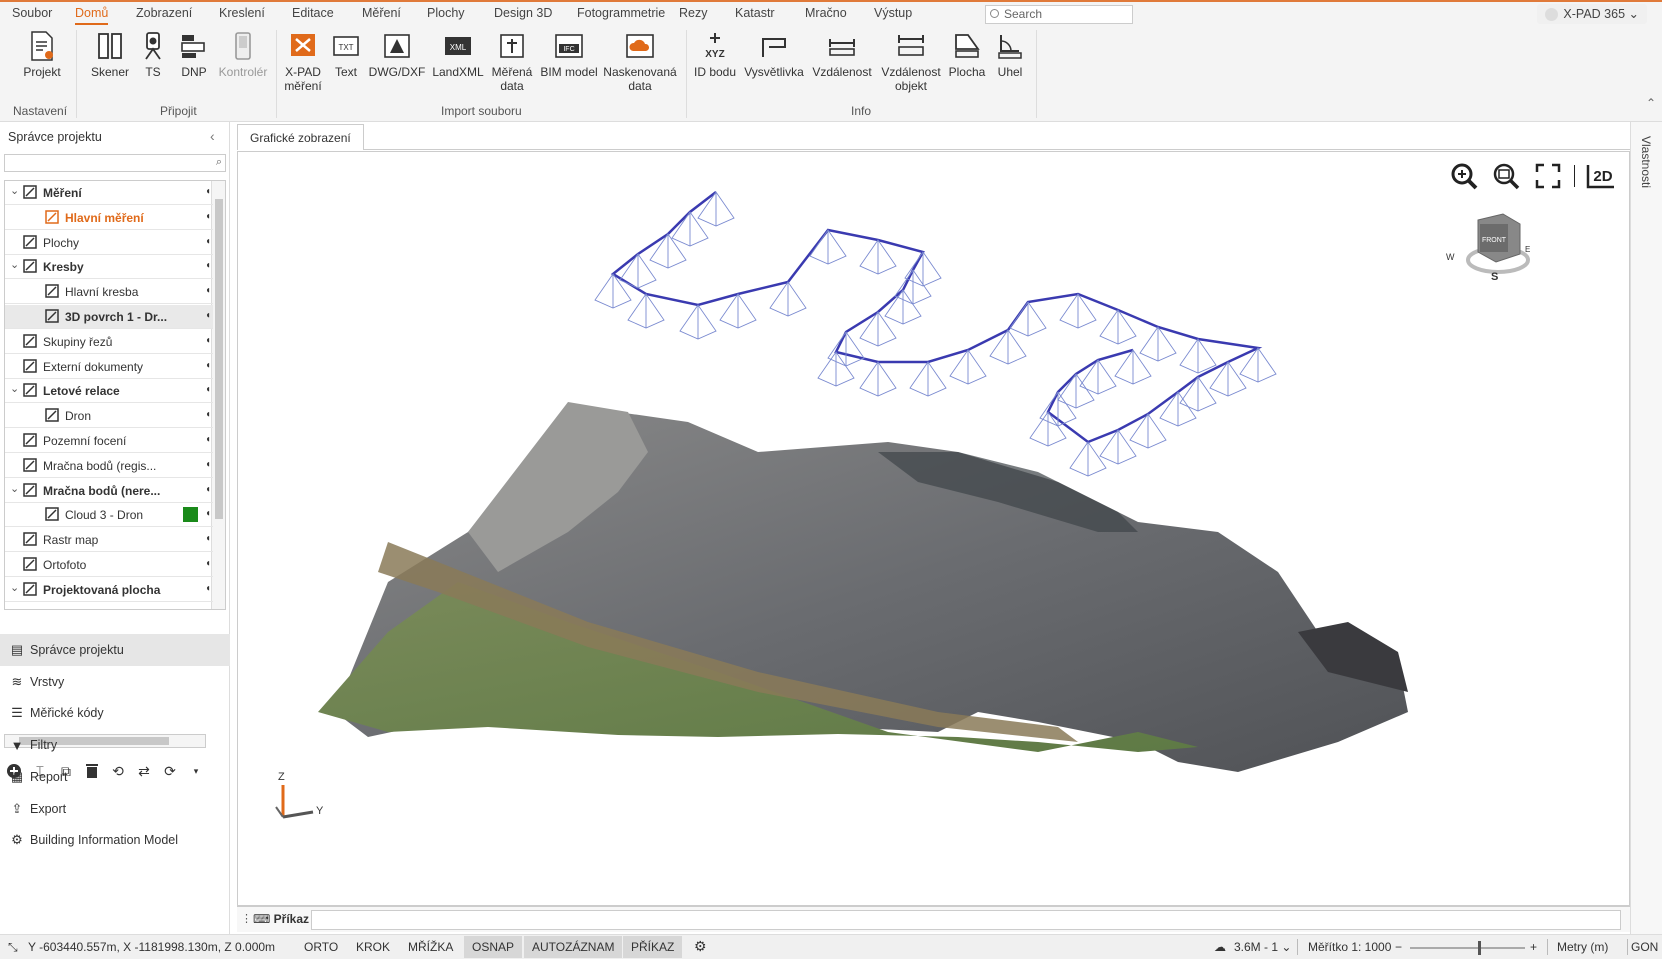 The width and height of the screenshot is (1662, 959). I want to click on menu-fotogrammetrie: Fotogrammetrie, so click(621, 13).